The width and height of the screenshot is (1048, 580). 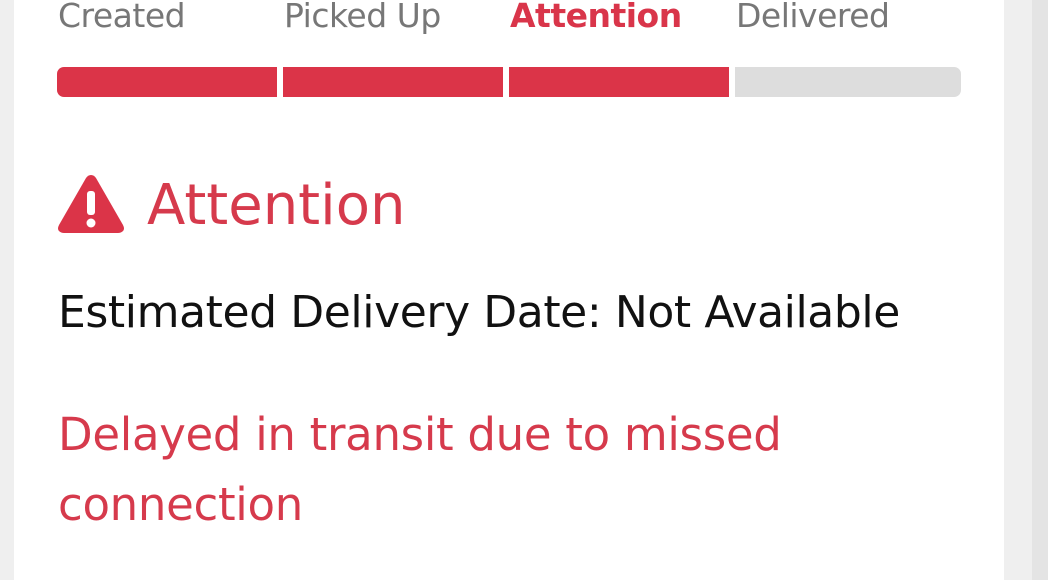 What do you see at coordinates (848, 82) in the screenshot?
I see `progress-segment-delivered` at bounding box center [848, 82].